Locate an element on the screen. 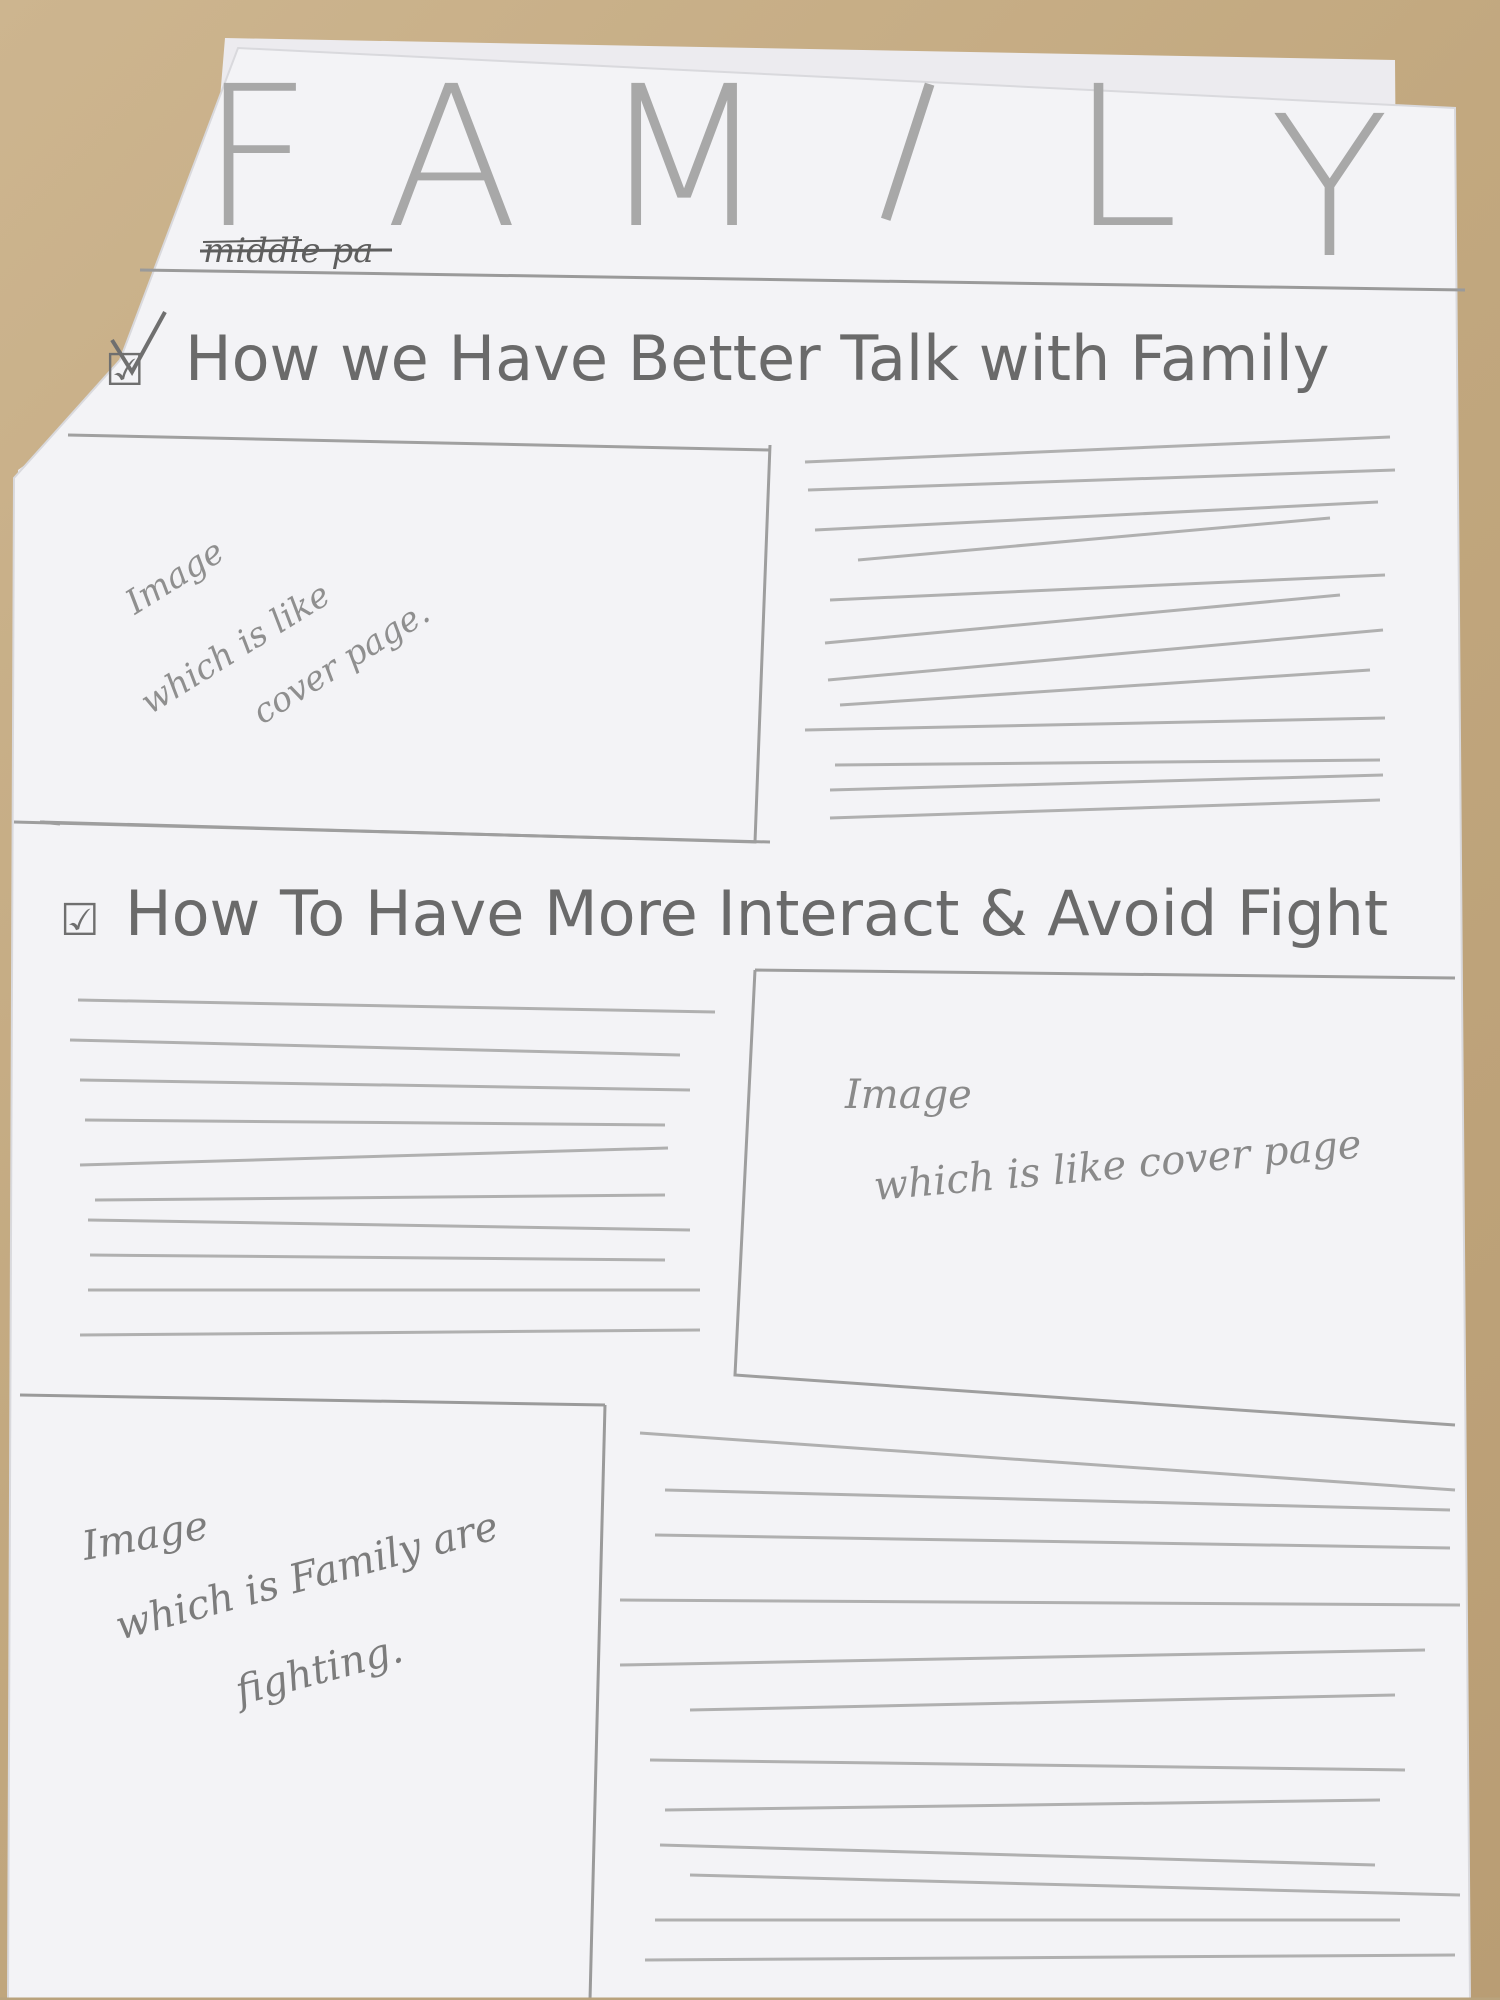  title-letter-m: M is located at coordinates (684, 157).